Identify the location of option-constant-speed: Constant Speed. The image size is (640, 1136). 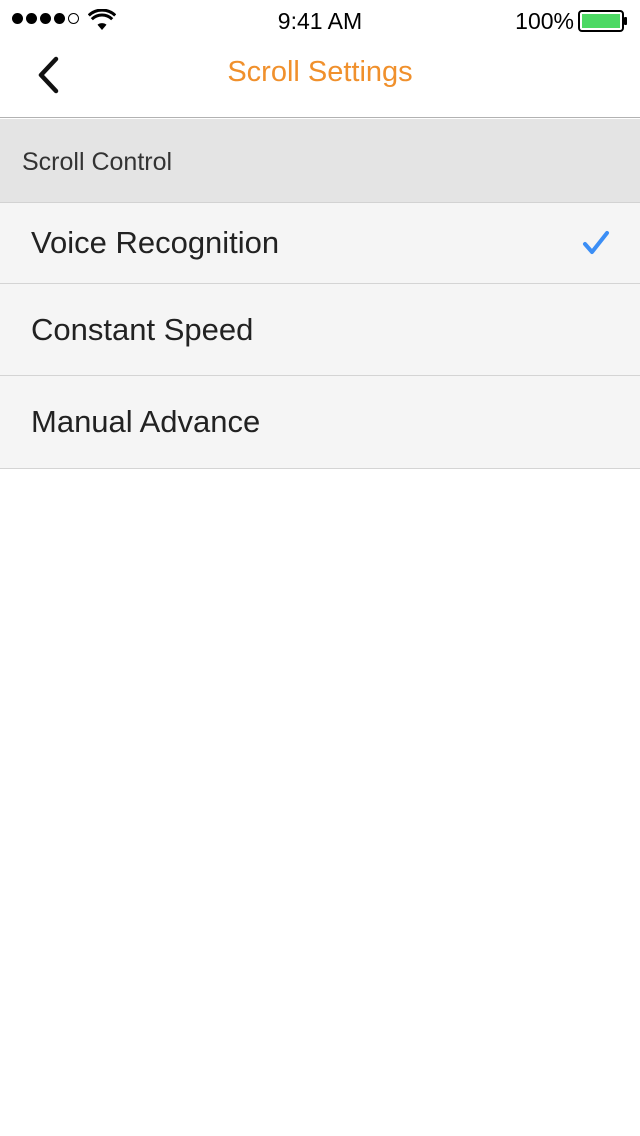
(320, 330).